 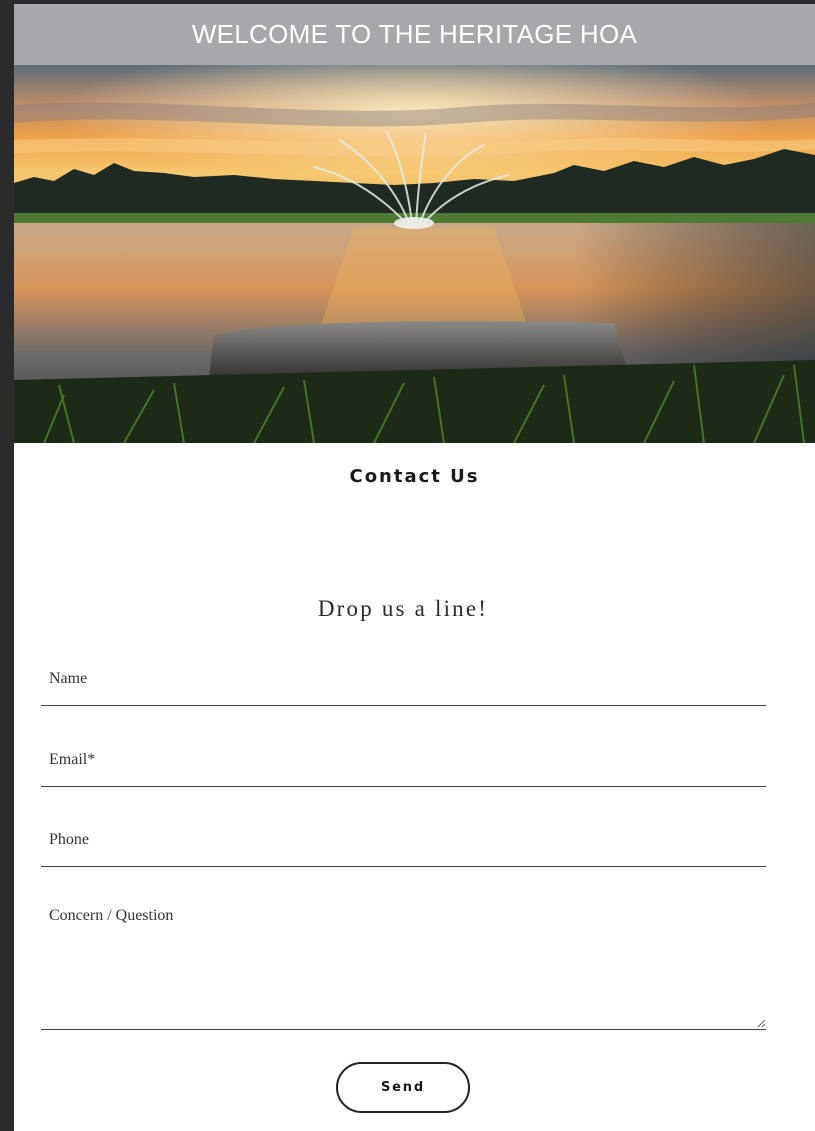 What do you see at coordinates (111, 915) in the screenshot?
I see `message-field-label: Concern / Question` at bounding box center [111, 915].